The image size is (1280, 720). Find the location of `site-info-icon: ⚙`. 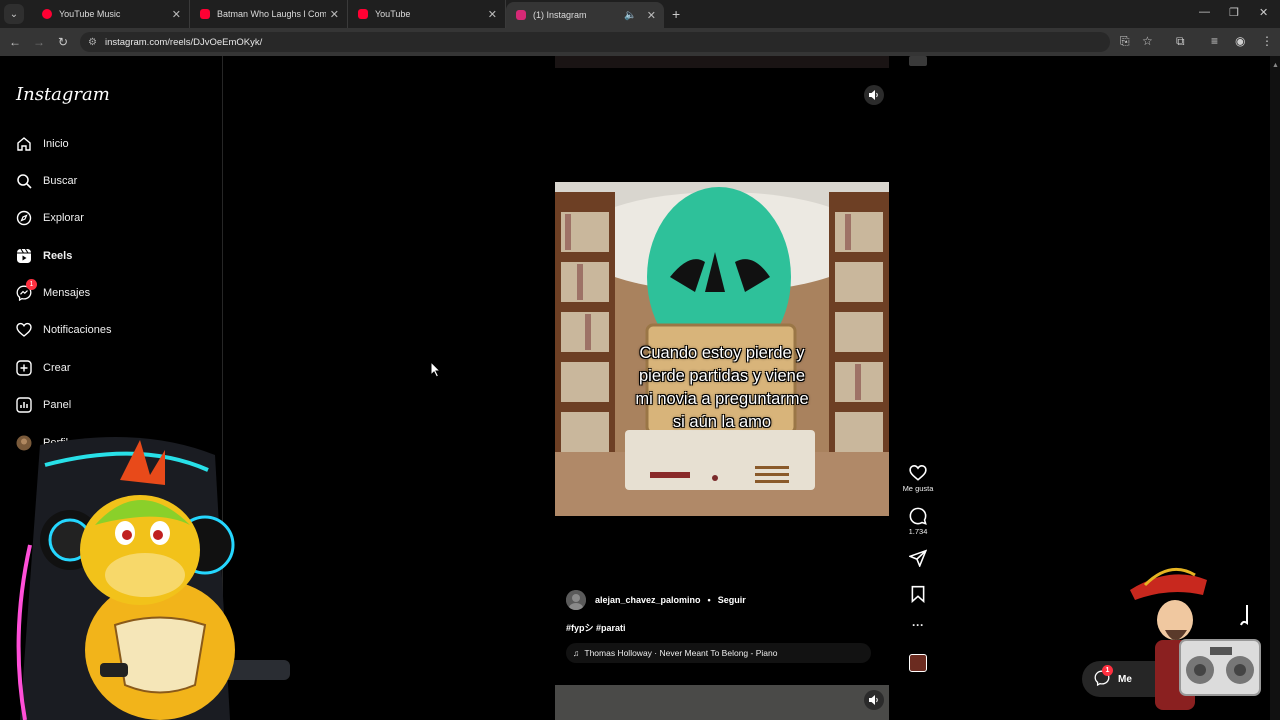

site-info-icon: ⚙ is located at coordinates (92, 42).